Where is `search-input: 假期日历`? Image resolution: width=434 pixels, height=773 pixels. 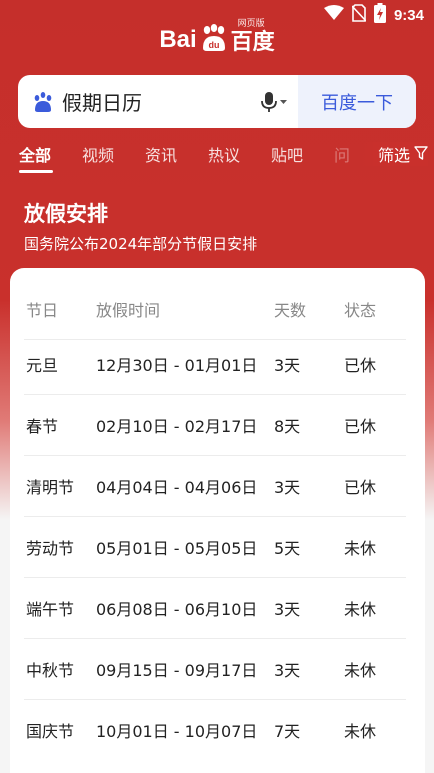
search-input: 假期日历 is located at coordinates (159, 101).